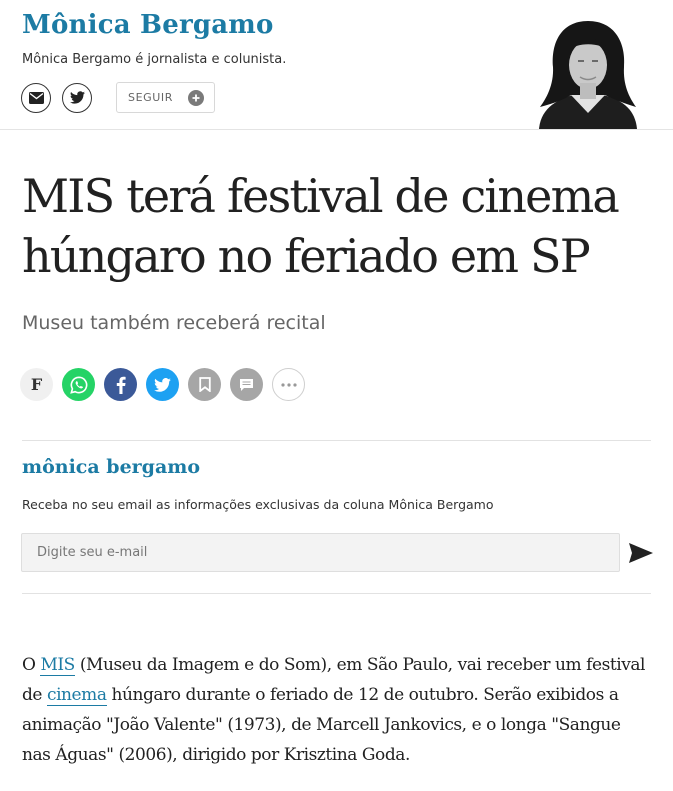  I want to click on twitter-profile-button, so click(77, 97).